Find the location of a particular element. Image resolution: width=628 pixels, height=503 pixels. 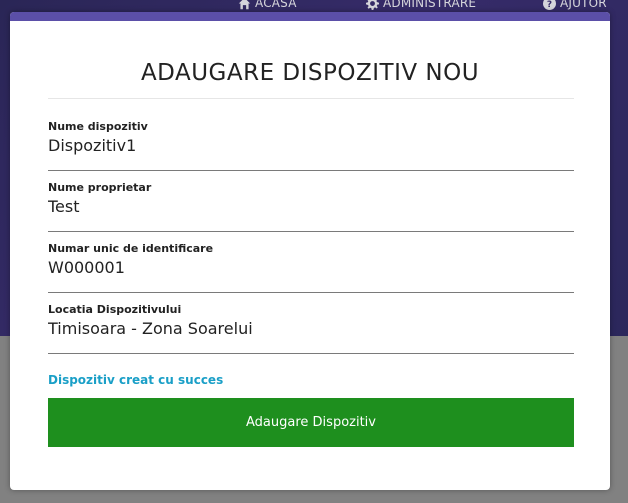

field-owner-name: Nume proprietar is located at coordinates (311, 210).